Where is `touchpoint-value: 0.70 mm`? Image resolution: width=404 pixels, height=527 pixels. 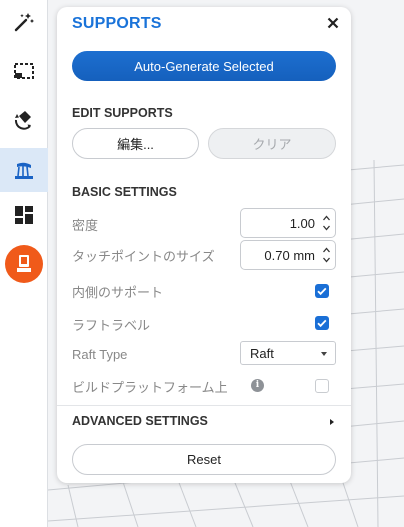 touchpoint-value: 0.70 mm is located at coordinates (289, 255).